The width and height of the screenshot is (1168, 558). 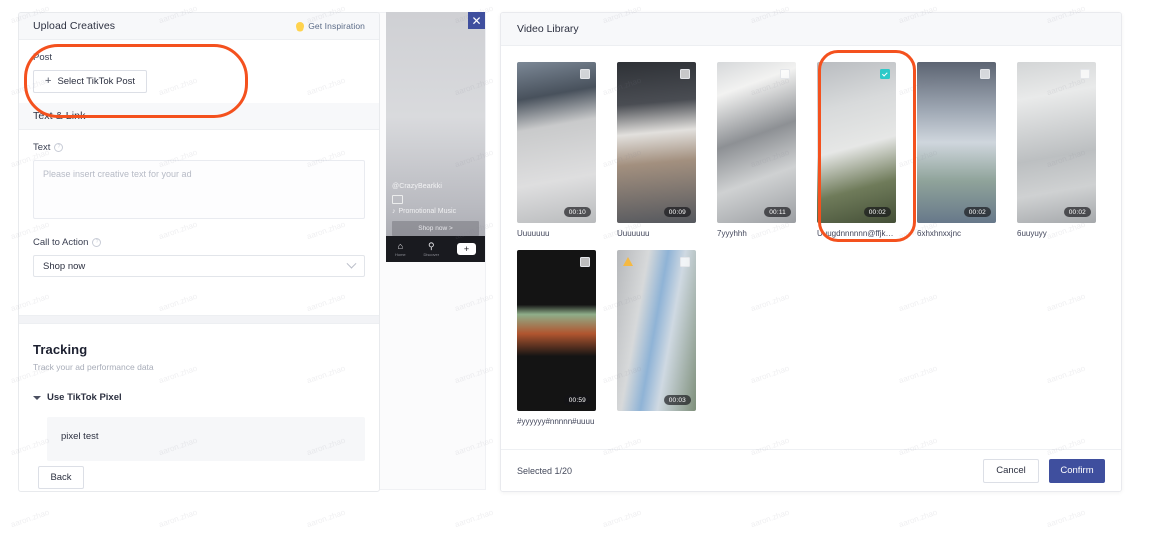 I want to click on music-note-icon: ♪, so click(x=394, y=211).